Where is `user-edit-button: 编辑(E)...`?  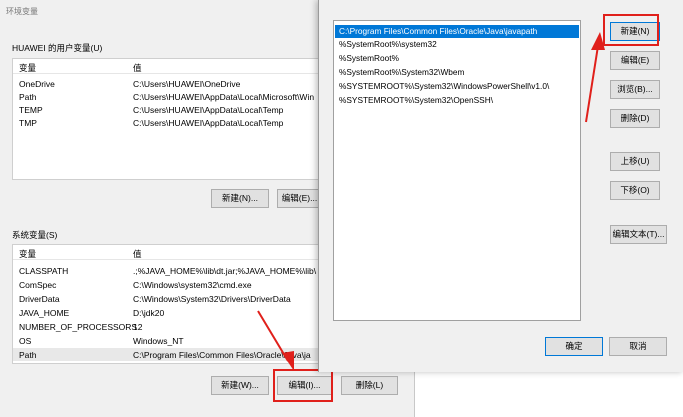 user-edit-button: 编辑(E)... is located at coordinates (299, 198).